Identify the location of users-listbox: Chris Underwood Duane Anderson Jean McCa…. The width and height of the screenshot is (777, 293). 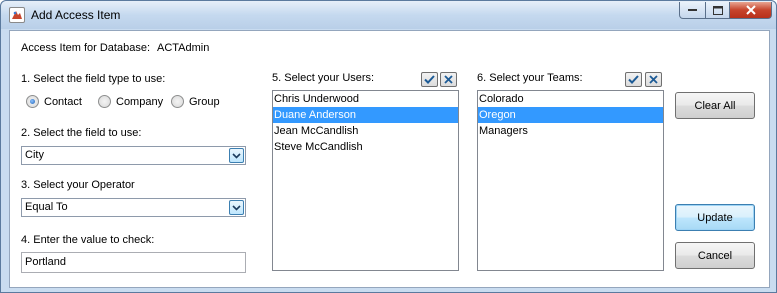
(365, 180).